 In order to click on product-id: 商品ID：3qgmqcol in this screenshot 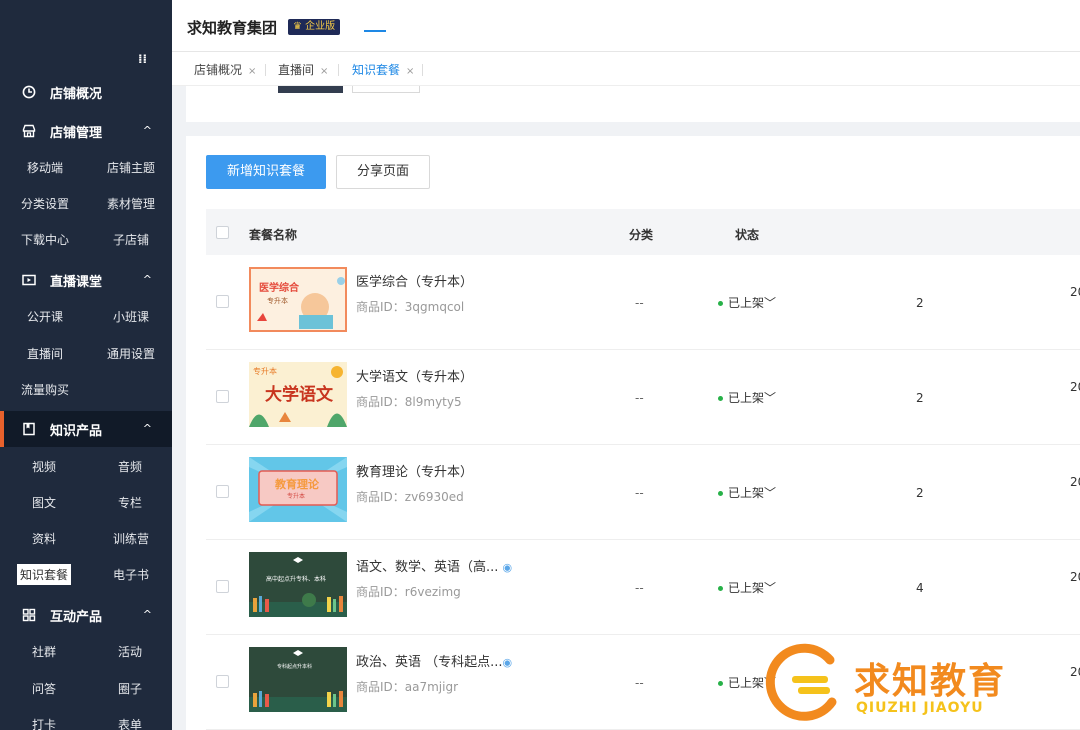, I will do `click(410, 307)`.